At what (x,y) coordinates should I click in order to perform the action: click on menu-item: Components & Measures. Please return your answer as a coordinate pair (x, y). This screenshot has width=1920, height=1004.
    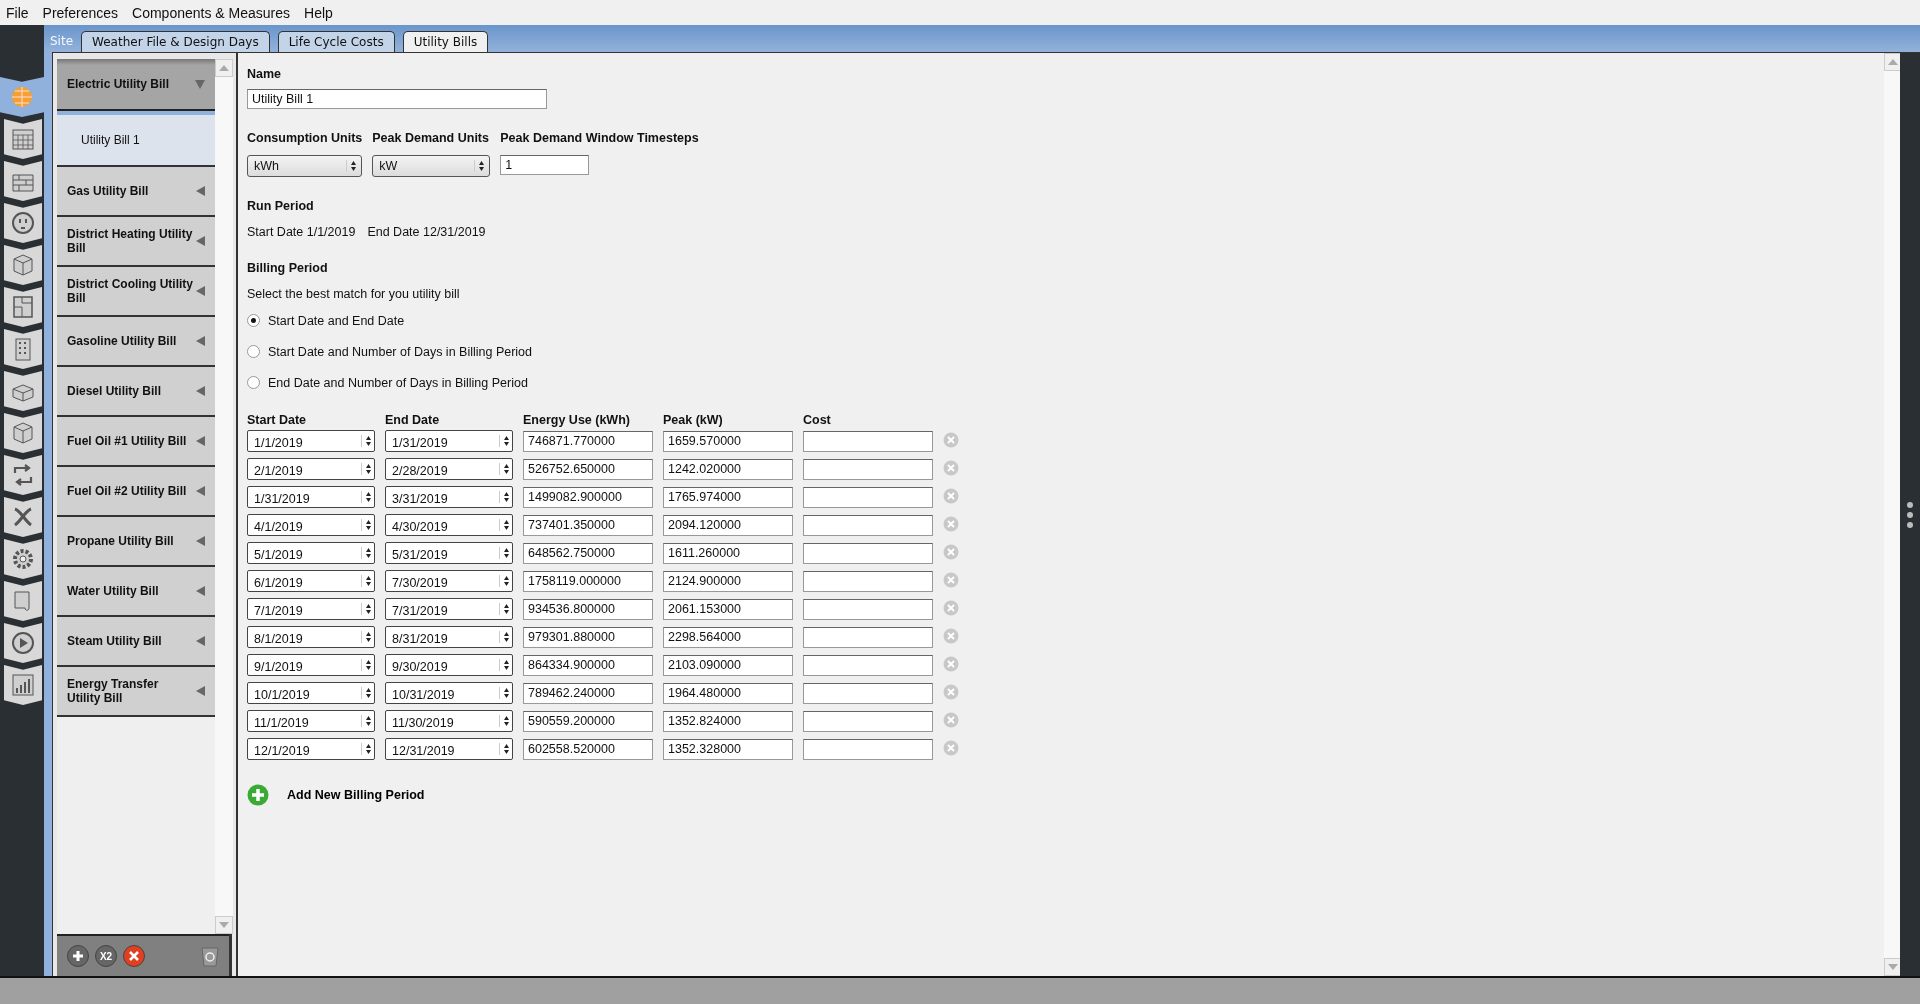
    Looking at the image, I should click on (211, 12).